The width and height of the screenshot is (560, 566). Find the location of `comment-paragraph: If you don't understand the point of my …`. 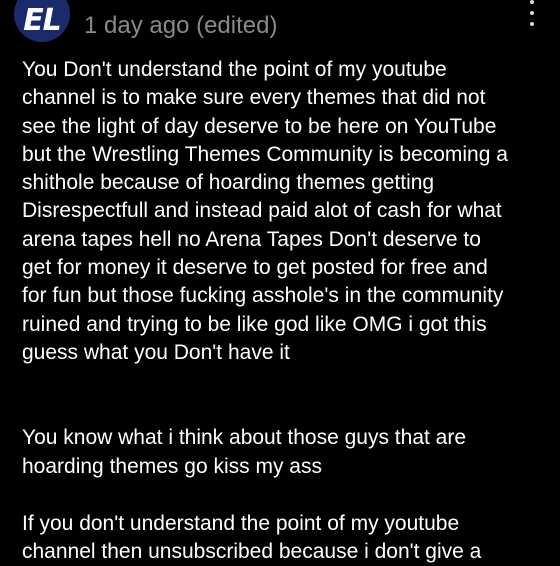

comment-paragraph: If you don't understand the point of my … is located at coordinates (252, 537).